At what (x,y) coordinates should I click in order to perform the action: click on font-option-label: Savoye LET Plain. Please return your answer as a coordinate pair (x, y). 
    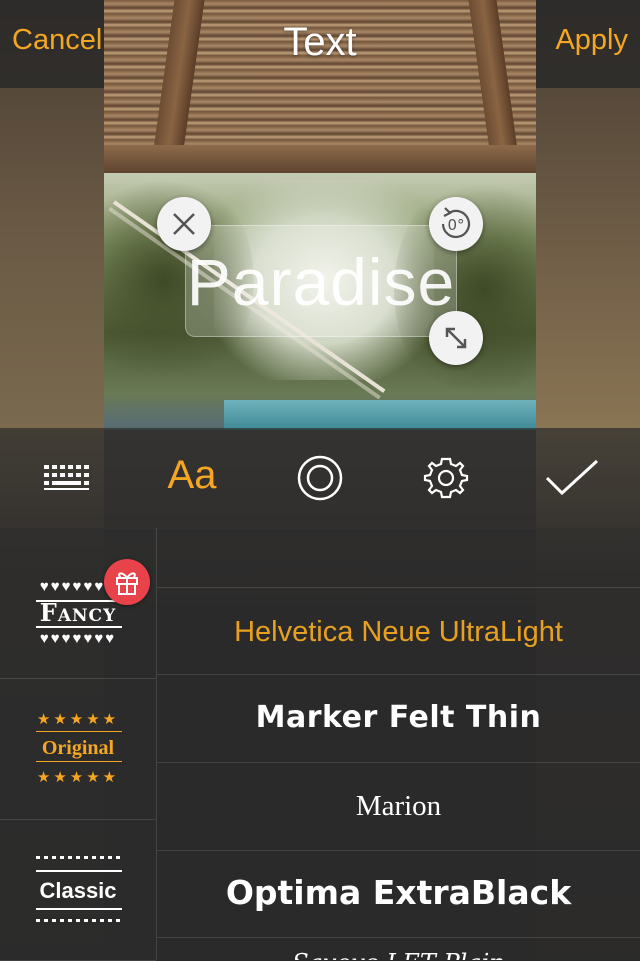
    Looking at the image, I should click on (398, 949).